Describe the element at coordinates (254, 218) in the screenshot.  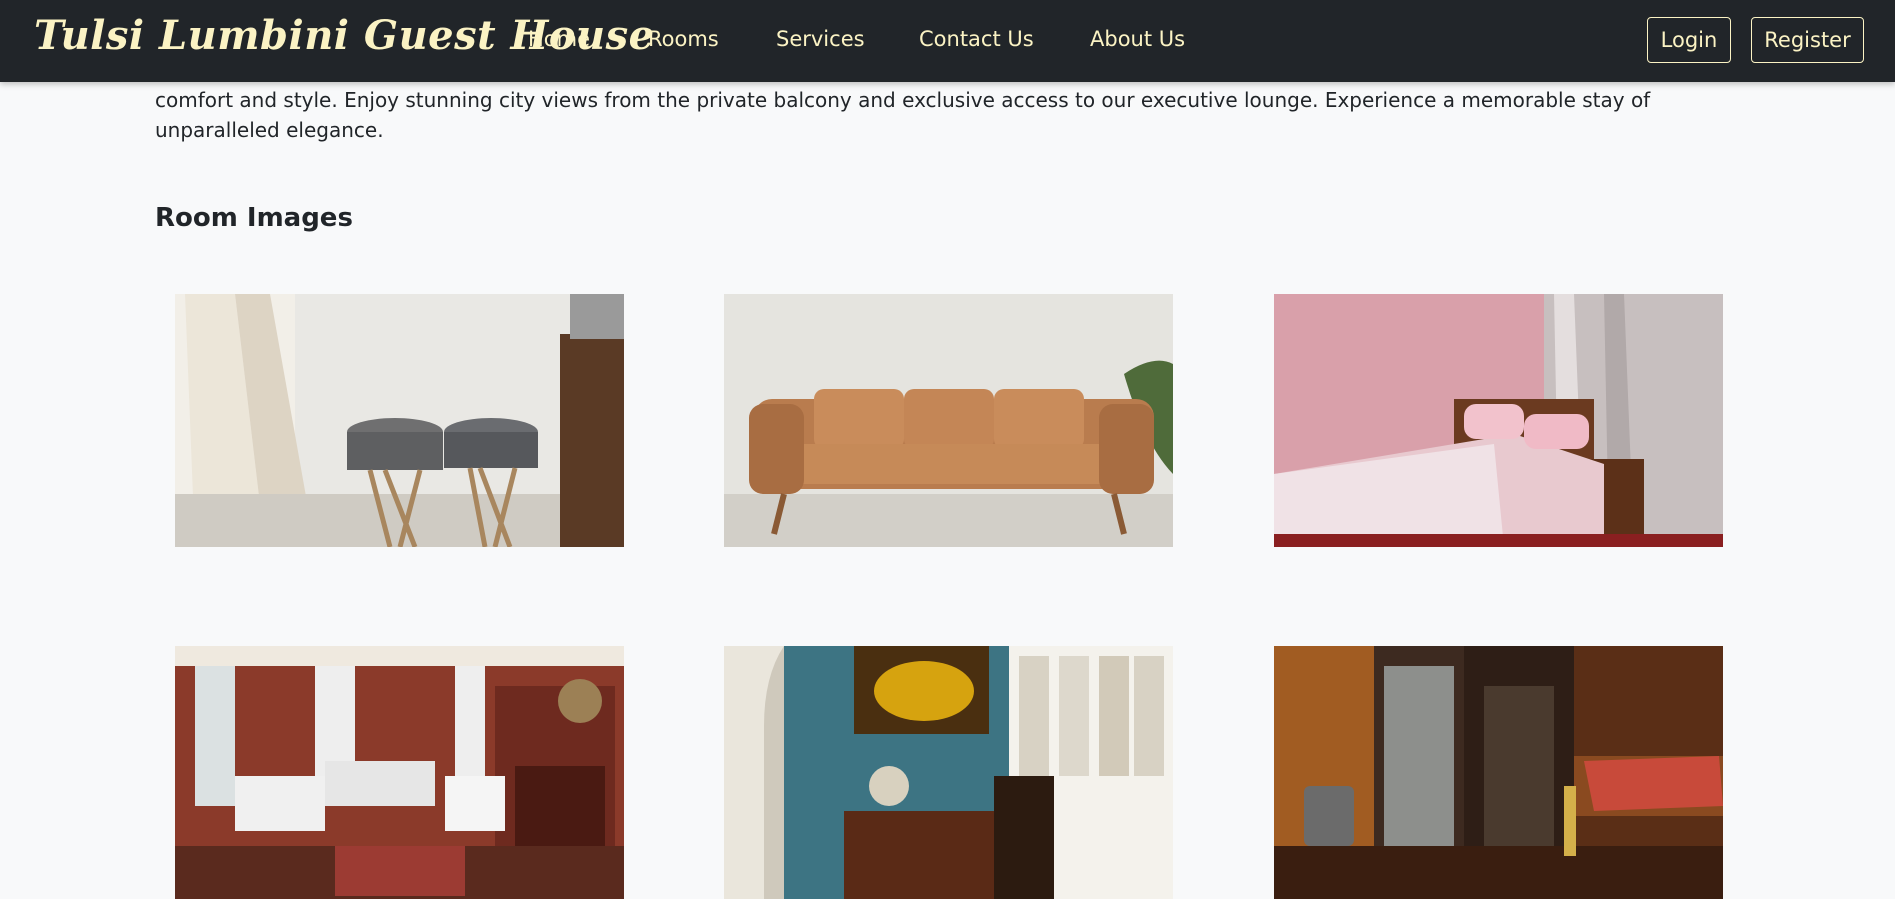
I see `room-images-heading: Room Images` at that location.